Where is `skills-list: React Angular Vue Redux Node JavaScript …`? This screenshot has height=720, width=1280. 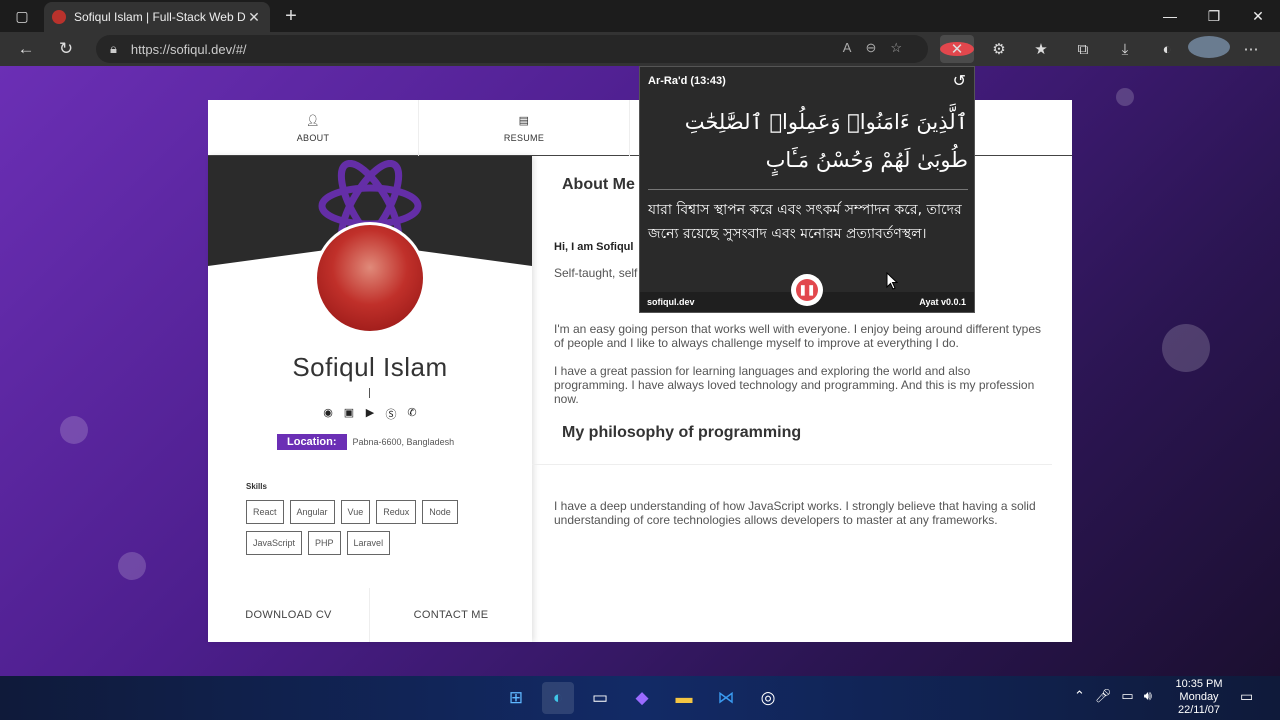
skills-list: React Angular Vue Redux Node JavaScript … is located at coordinates (366, 527).